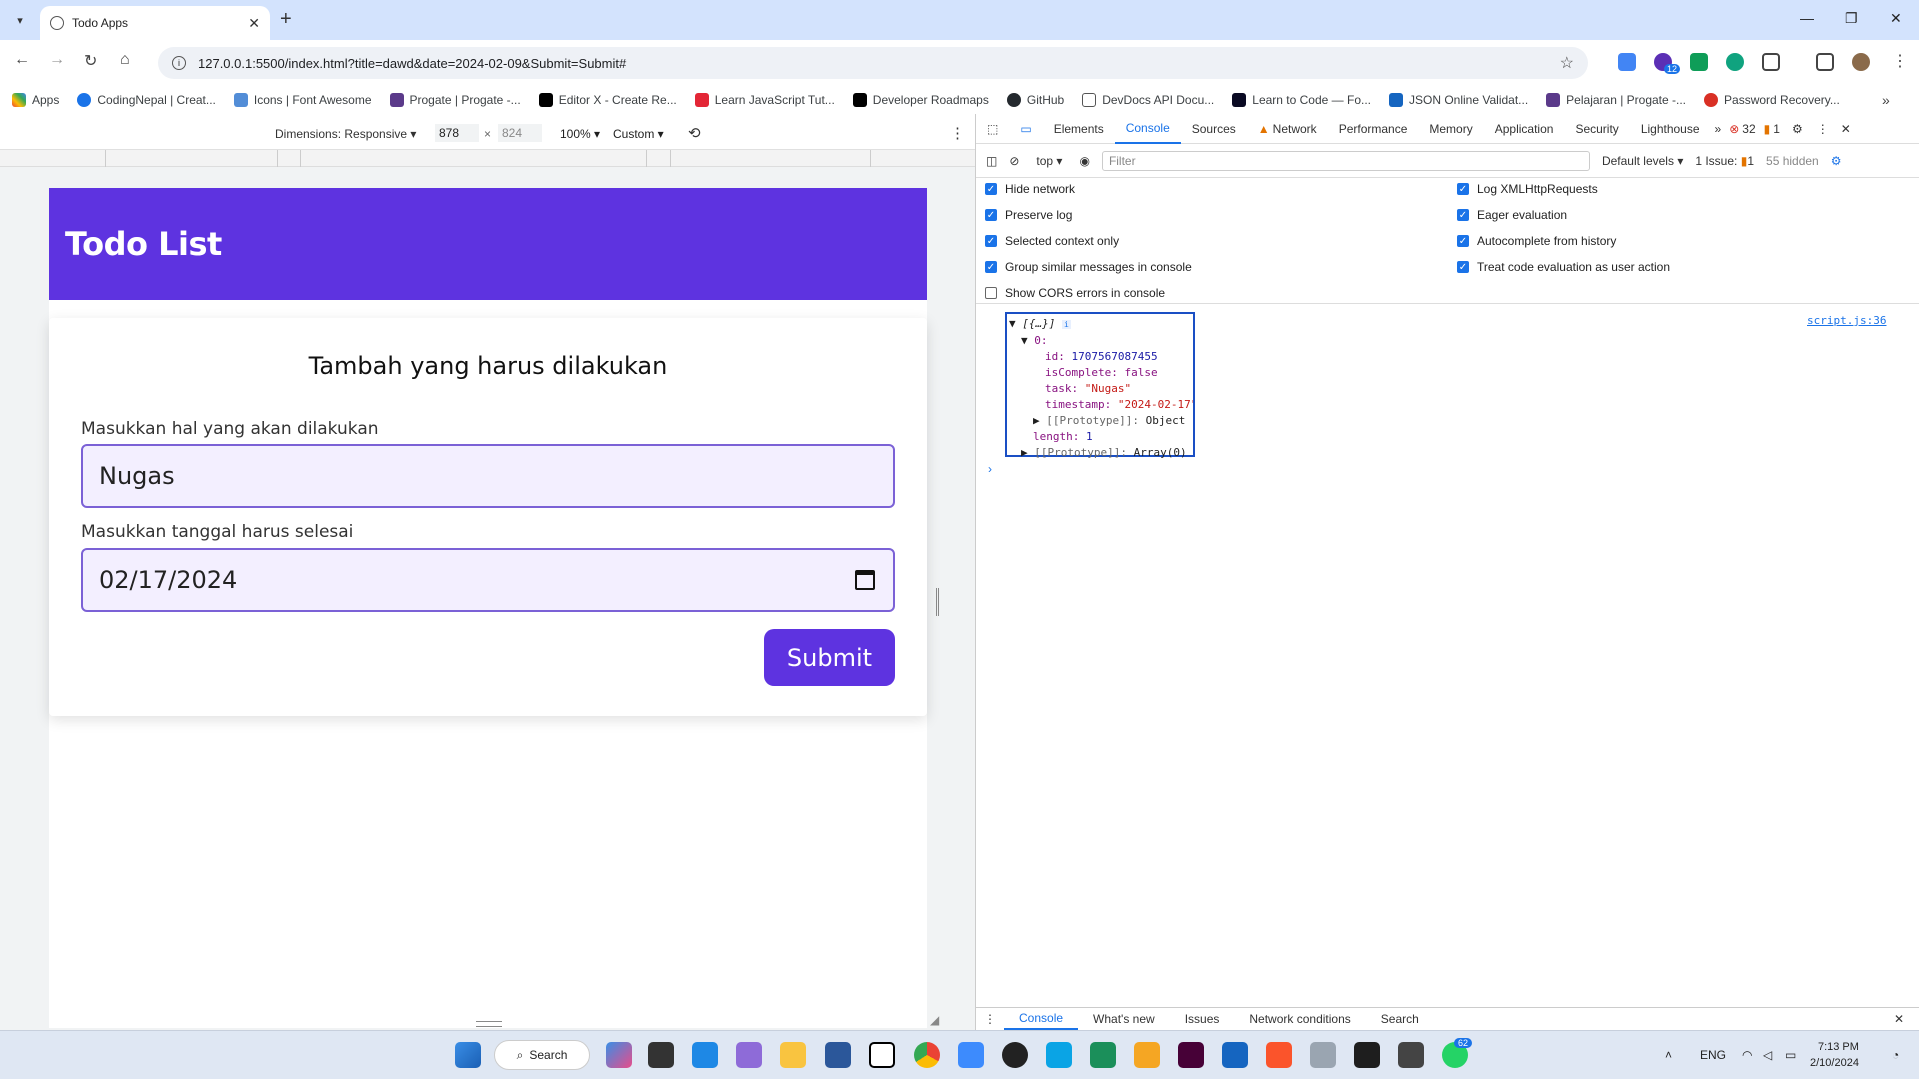  Describe the element at coordinates (1191, 1055) in the screenshot. I see `adobe-xd-icon` at that location.